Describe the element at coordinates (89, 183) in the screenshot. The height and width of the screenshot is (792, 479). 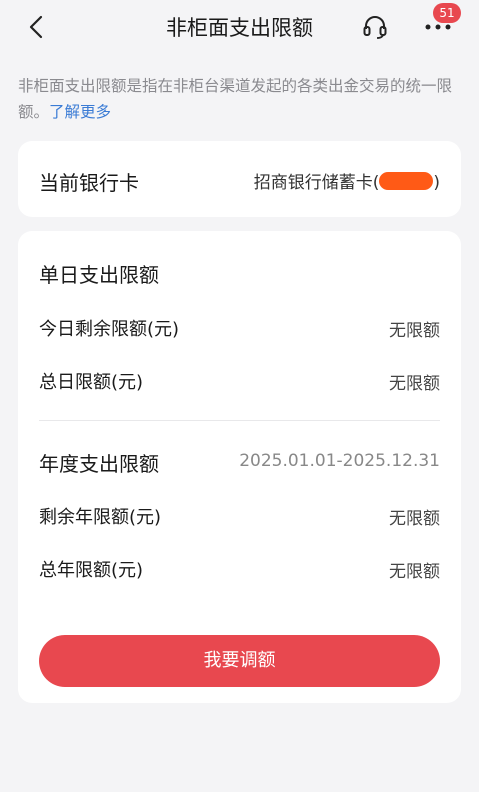
I see `current-card-label: 当前银行卡` at that location.